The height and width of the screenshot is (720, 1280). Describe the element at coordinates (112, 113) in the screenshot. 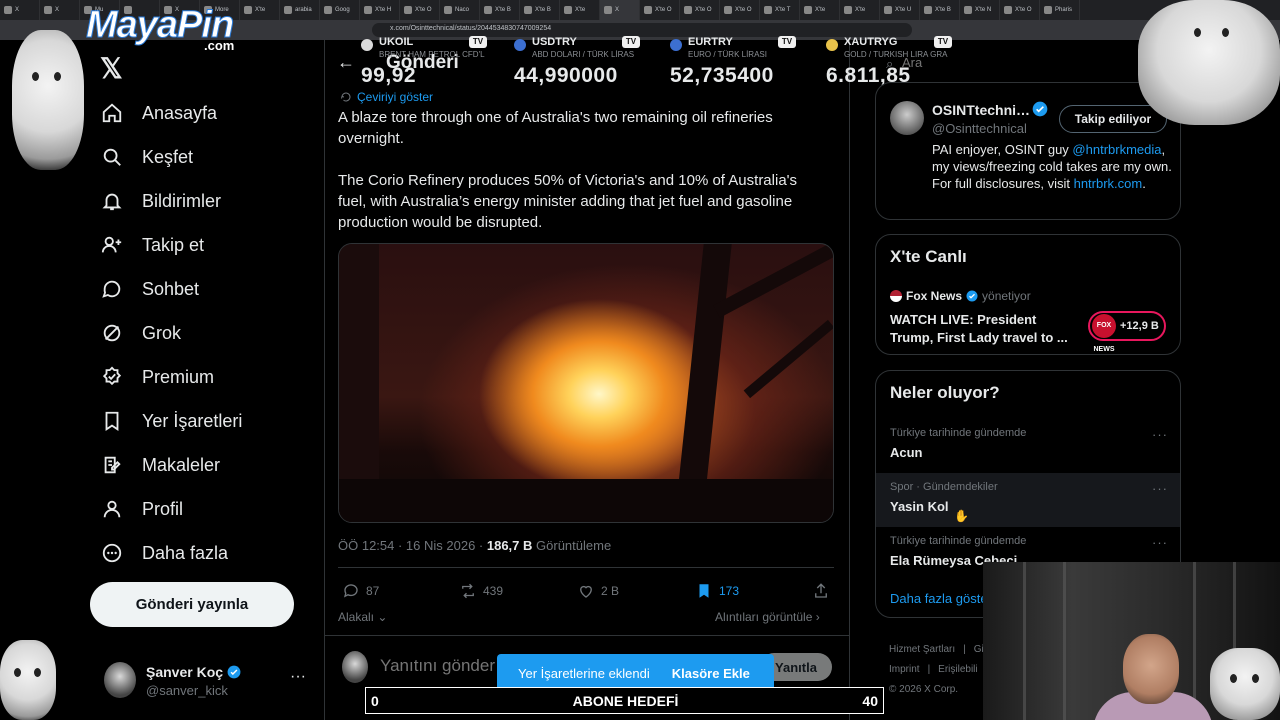

I see `home-icon` at that location.